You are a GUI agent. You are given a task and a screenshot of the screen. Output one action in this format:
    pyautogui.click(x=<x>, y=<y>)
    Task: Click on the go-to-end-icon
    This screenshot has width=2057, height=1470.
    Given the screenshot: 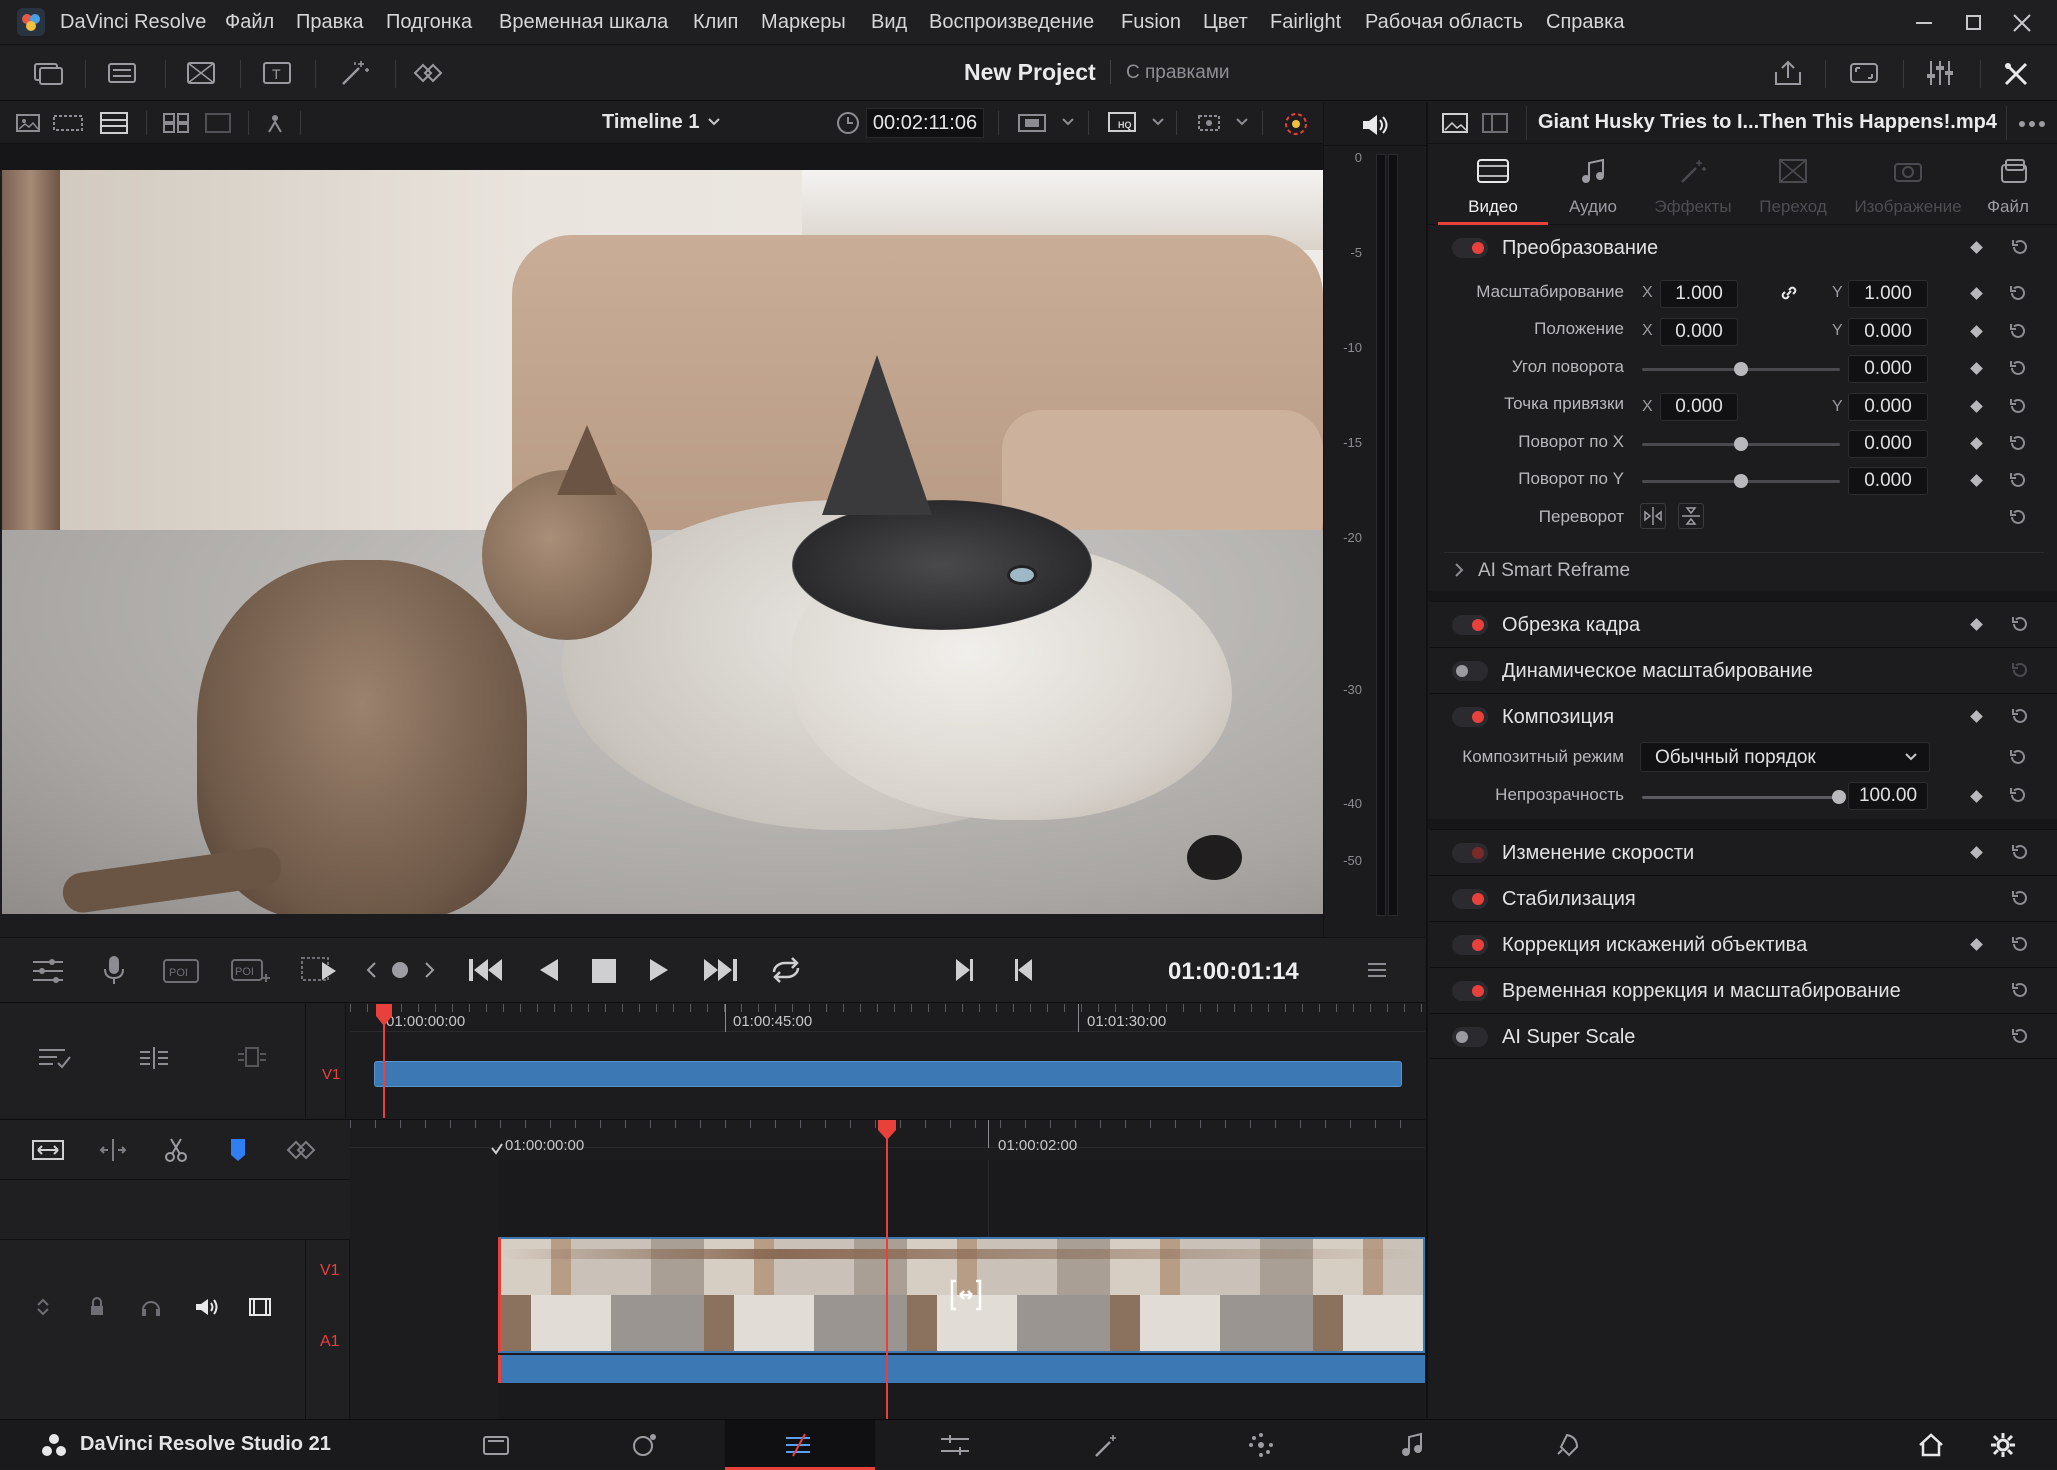 What is the action you would take?
    pyautogui.click(x=720, y=970)
    